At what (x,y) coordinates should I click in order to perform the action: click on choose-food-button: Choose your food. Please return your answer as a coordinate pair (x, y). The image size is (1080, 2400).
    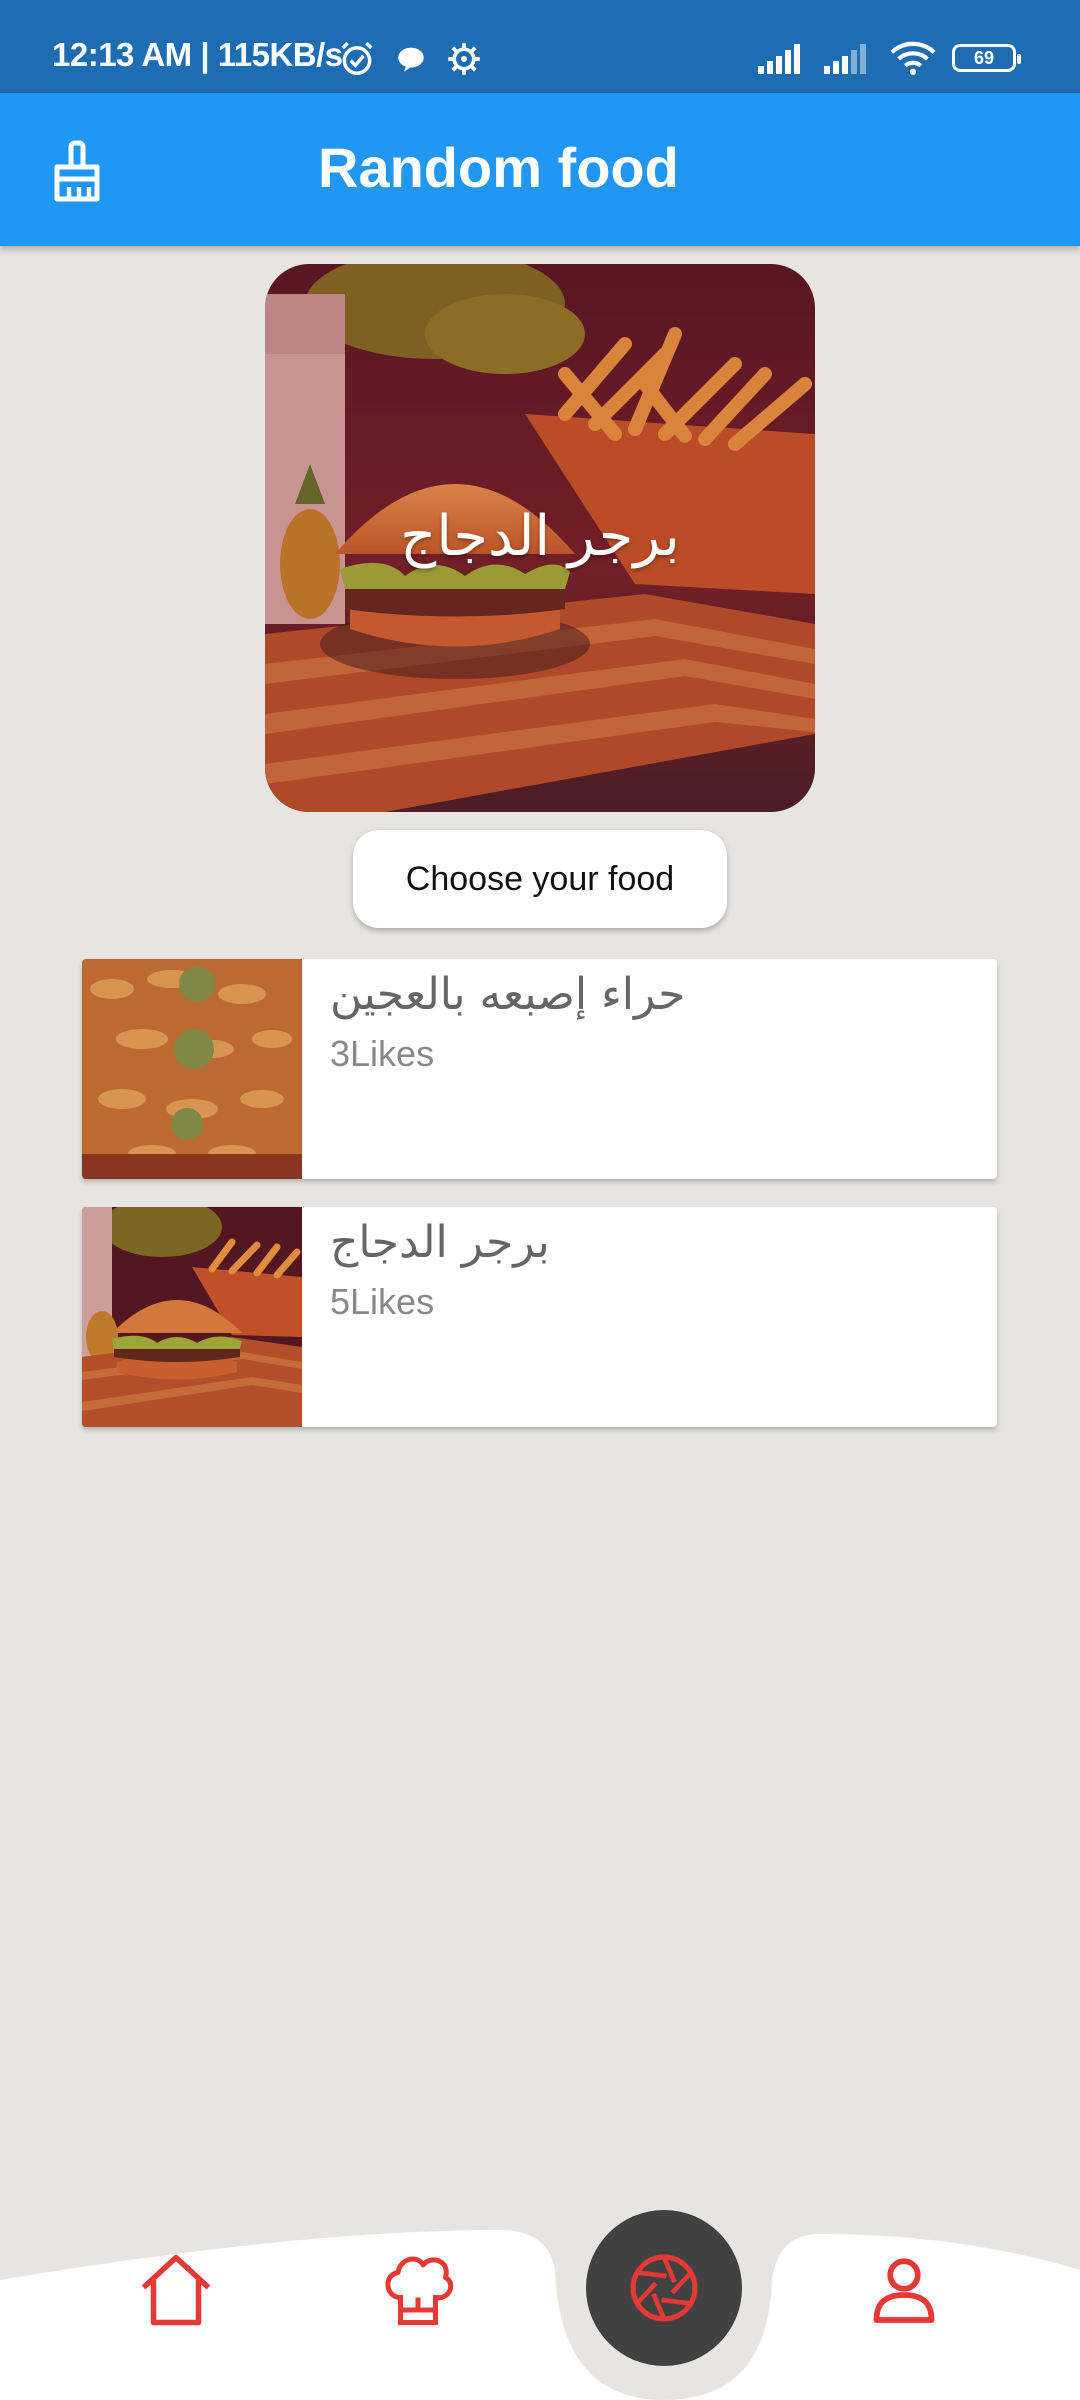
    Looking at the image, I should click on (540, 879).